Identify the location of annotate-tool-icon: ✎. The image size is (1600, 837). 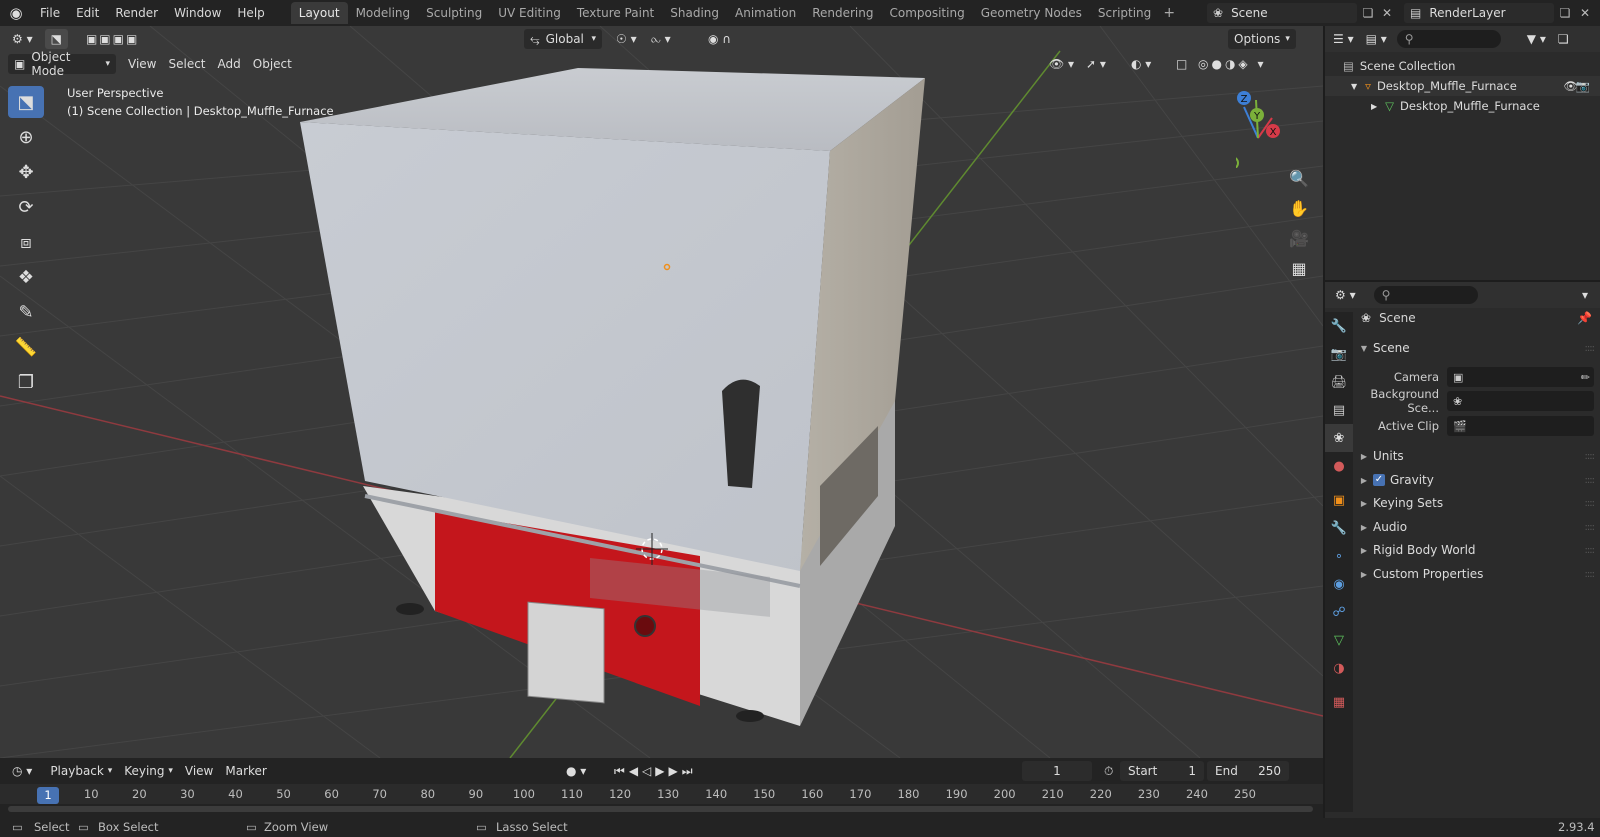
(26, 312).